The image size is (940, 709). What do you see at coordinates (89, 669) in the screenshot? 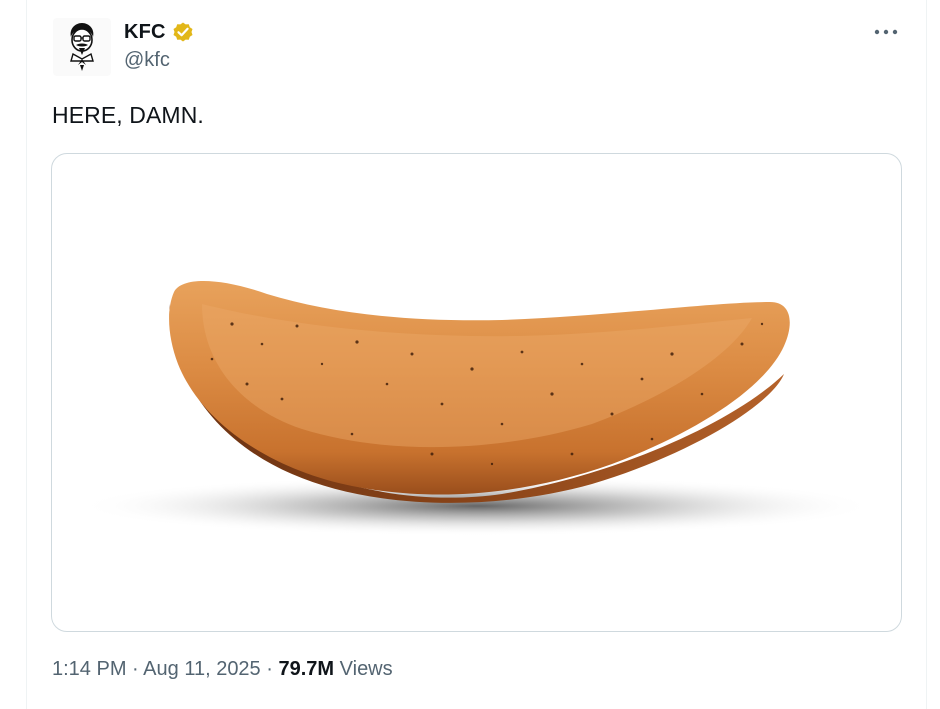
I see `tweet-time: 1:14 PM` at bounding box center [89, 669].